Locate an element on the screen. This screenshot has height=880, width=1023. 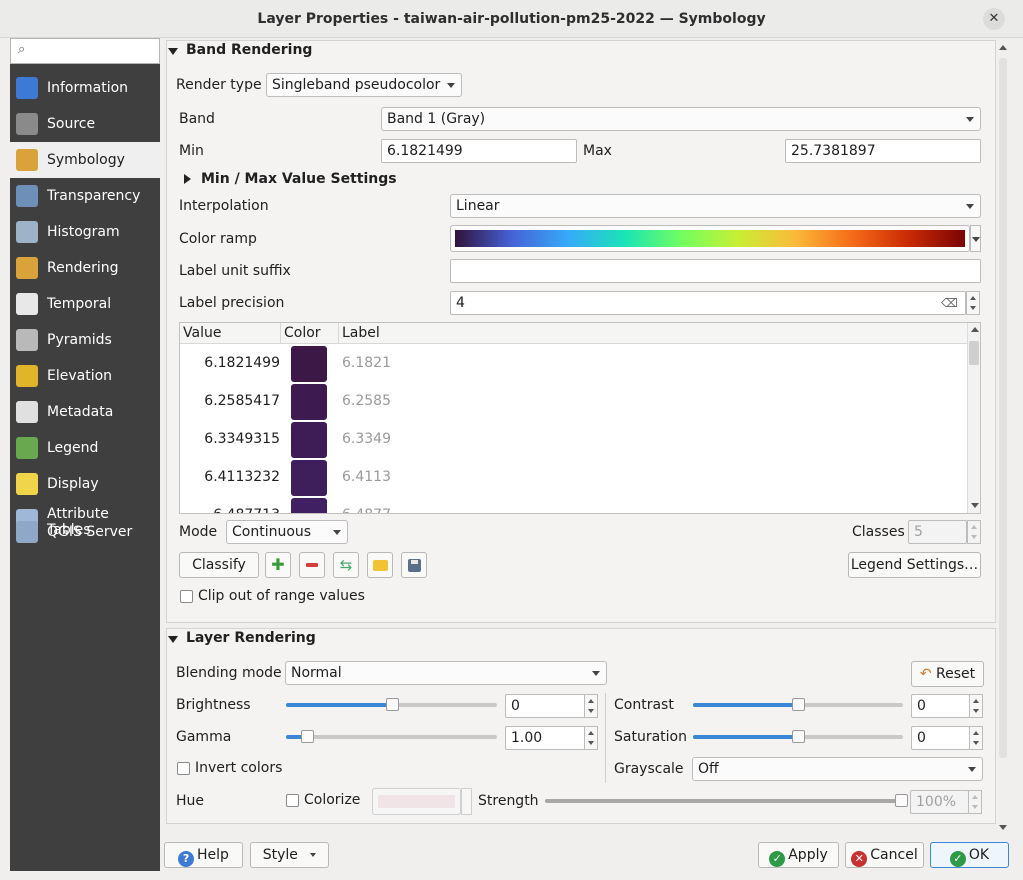
color-ramp-dropdown is located at coordinates (975, 238).